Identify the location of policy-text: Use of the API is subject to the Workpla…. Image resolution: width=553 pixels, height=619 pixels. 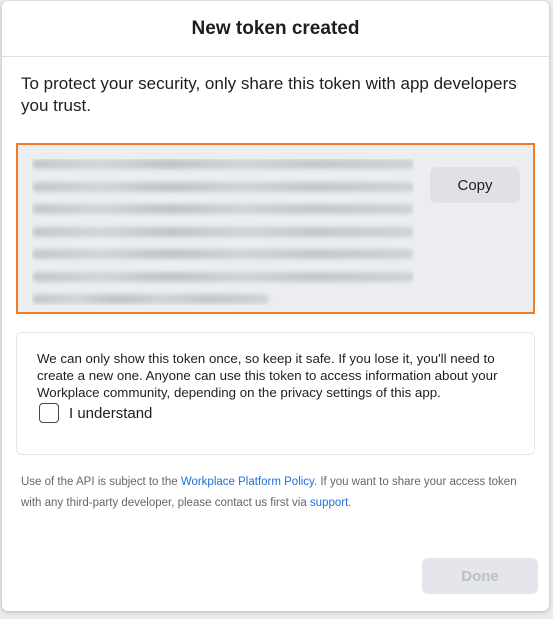
(271, 493).